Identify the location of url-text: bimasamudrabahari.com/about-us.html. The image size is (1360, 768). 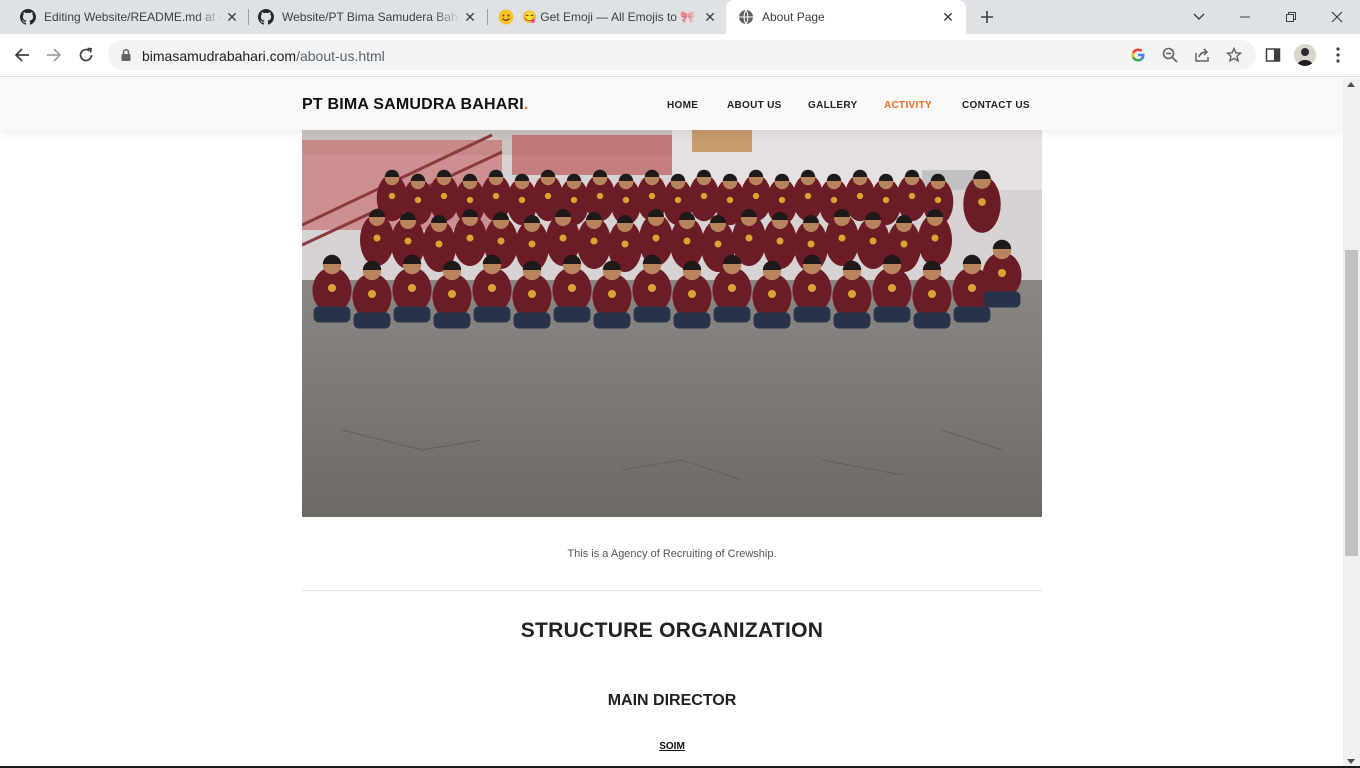
(263, 56).